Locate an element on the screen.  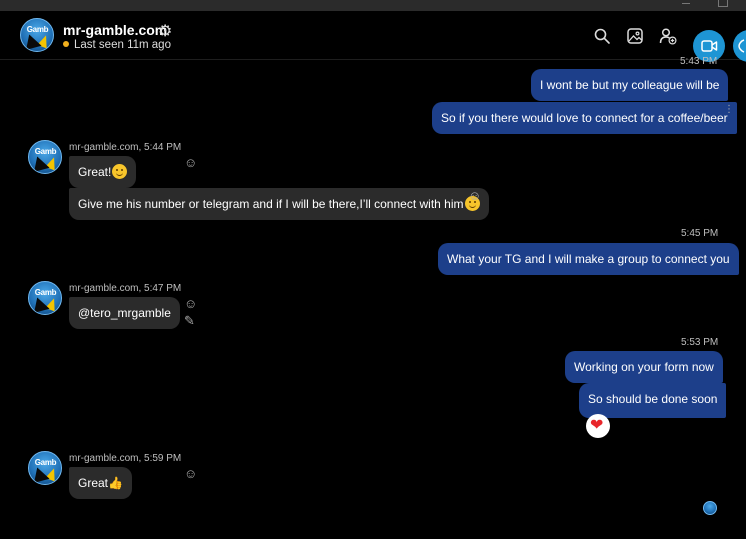
phone-icon is located at coordinates (741, 46).